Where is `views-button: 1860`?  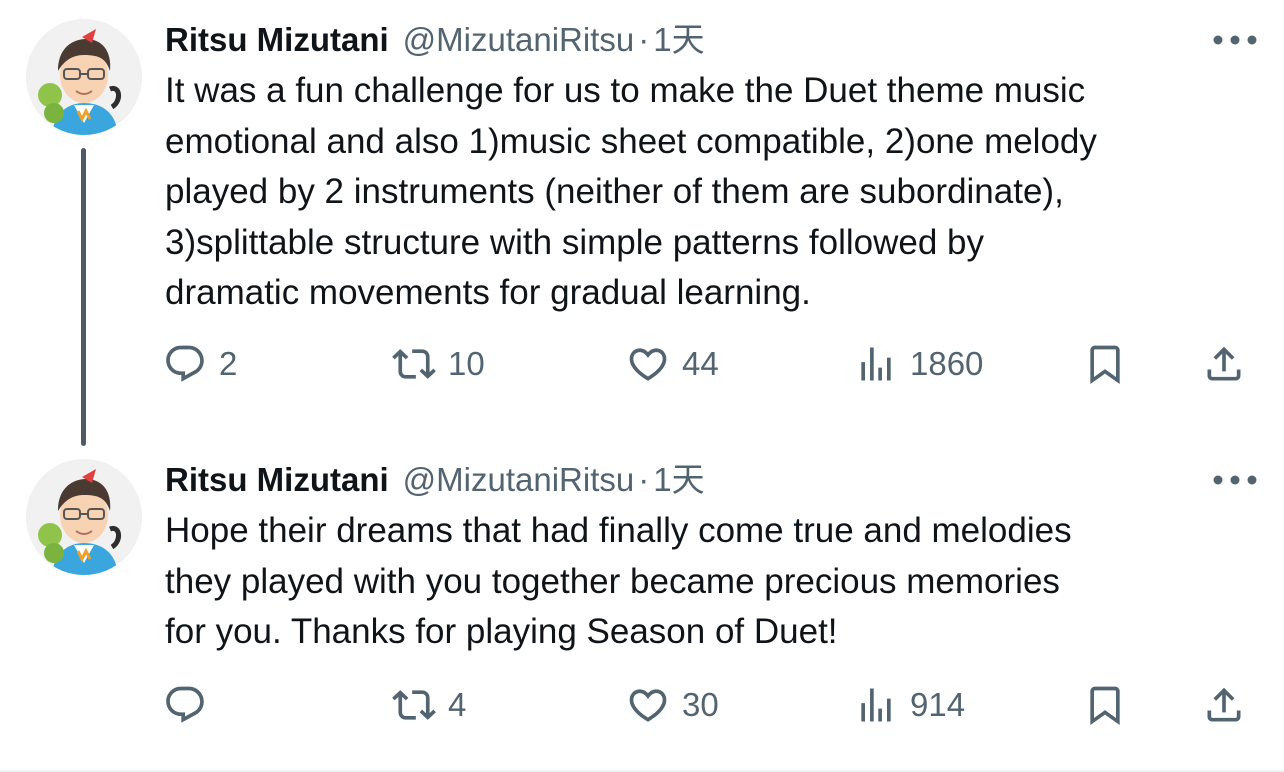
views-button: 1860 is located at coordinates (918, 364).